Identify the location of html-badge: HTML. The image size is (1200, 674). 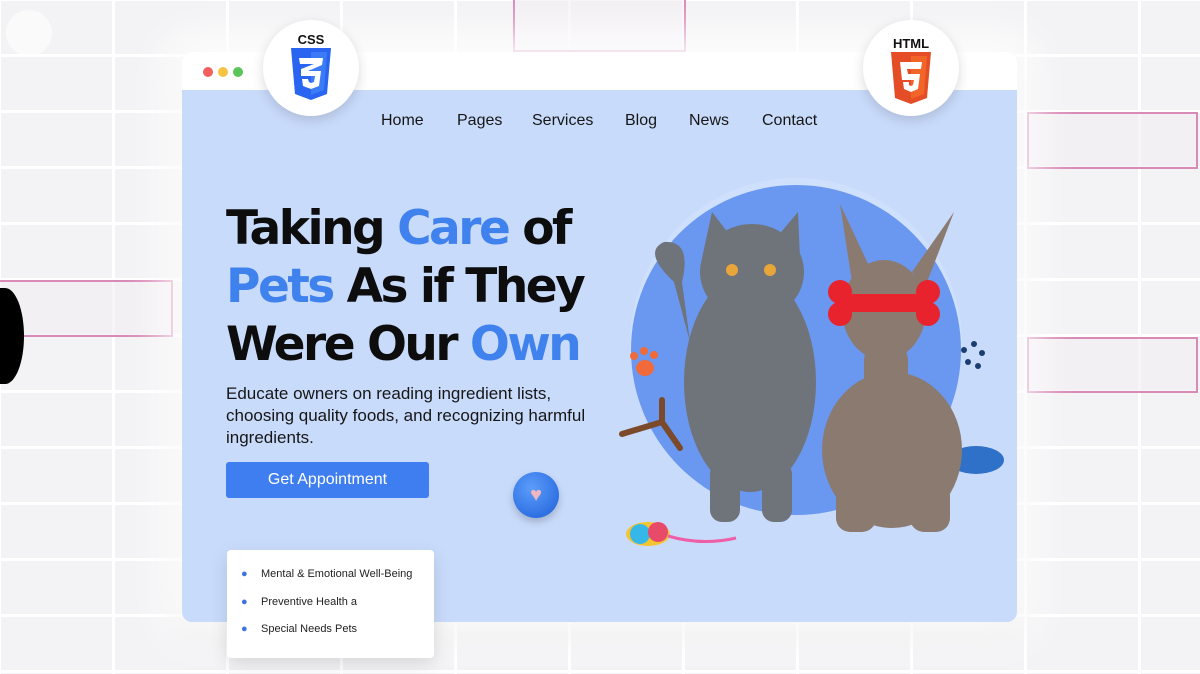
(911, 68).